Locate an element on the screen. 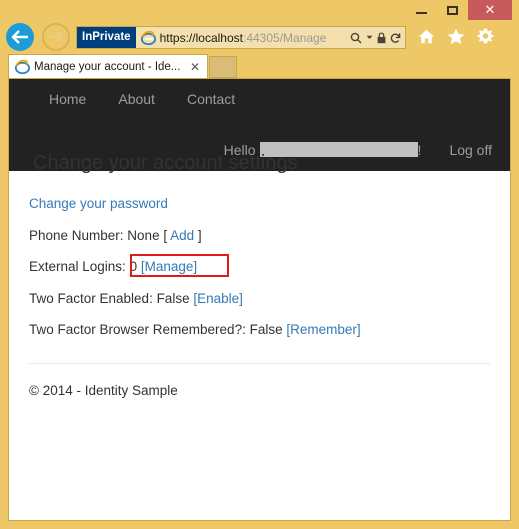  external-logins-label: External Logins: is located at coordinates (77, 266).